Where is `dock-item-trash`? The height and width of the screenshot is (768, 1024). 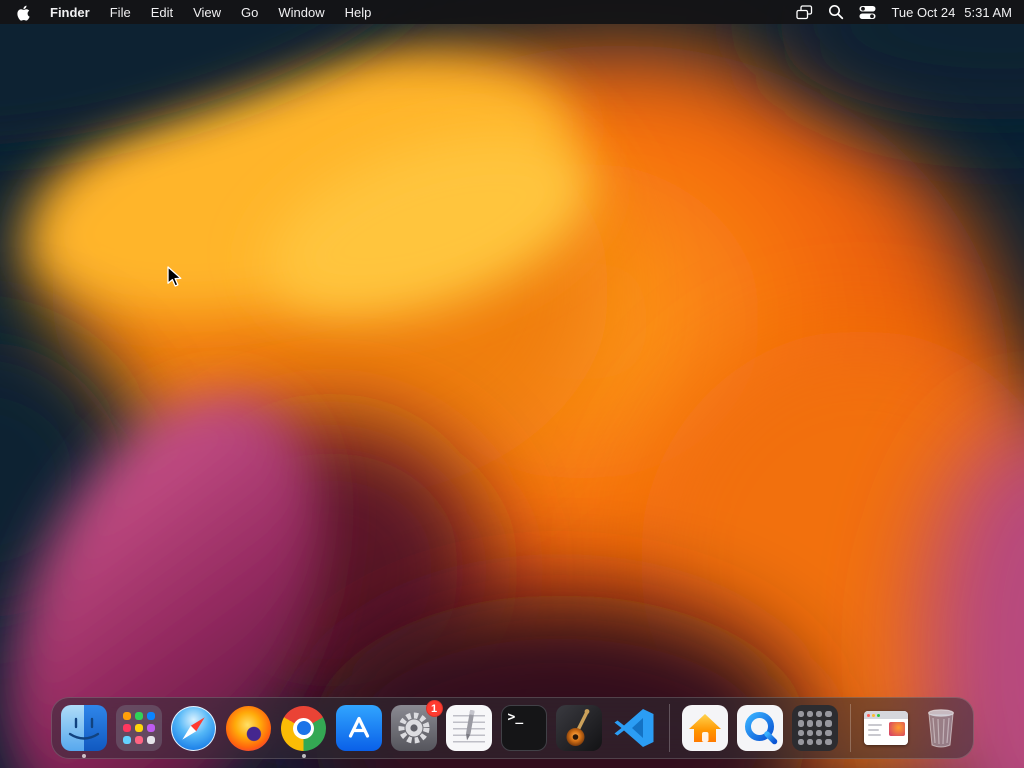
dock-item-trash is located at coordinates (941, 728).